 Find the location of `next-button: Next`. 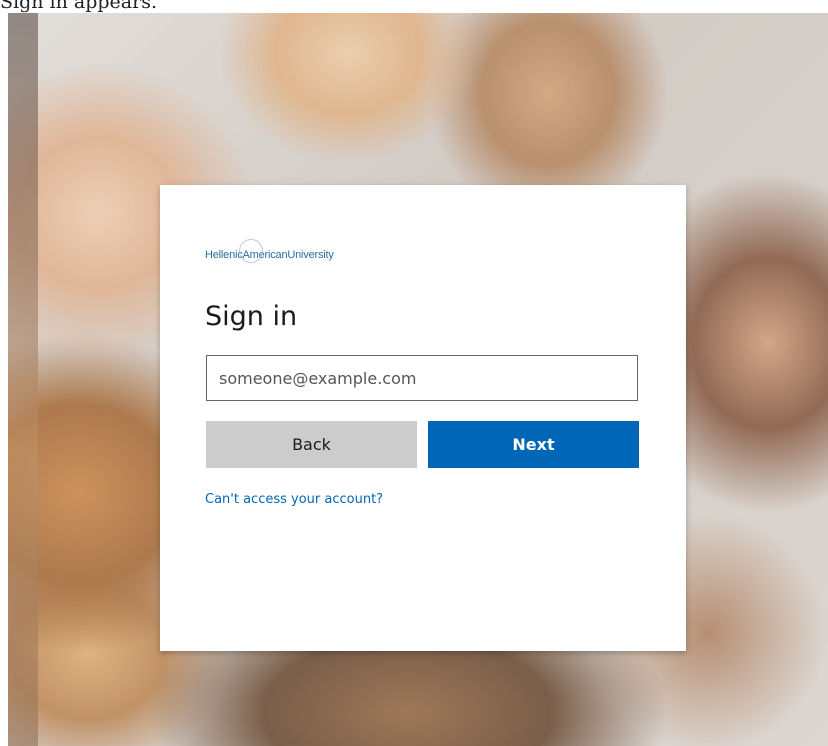

next-button: Next is located at coordinates (533, 444).